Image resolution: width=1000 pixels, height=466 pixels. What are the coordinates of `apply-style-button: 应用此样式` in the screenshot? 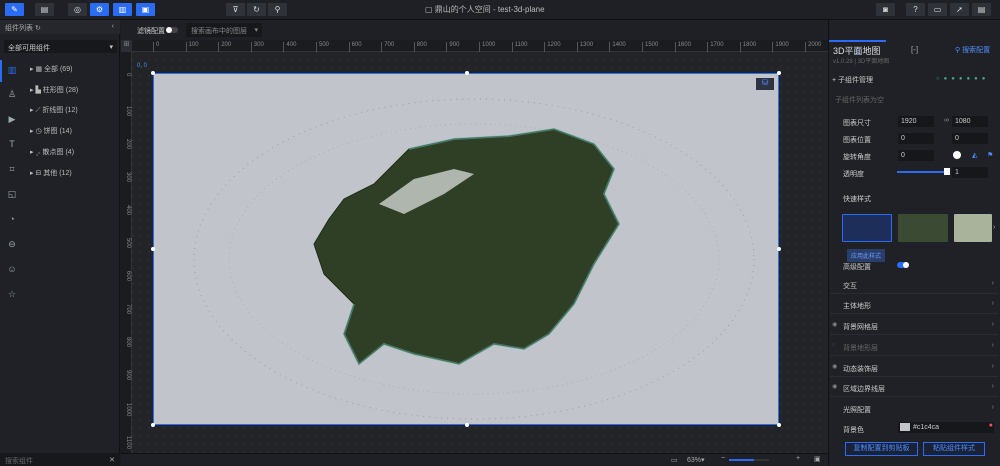 It's located at (866, 255).